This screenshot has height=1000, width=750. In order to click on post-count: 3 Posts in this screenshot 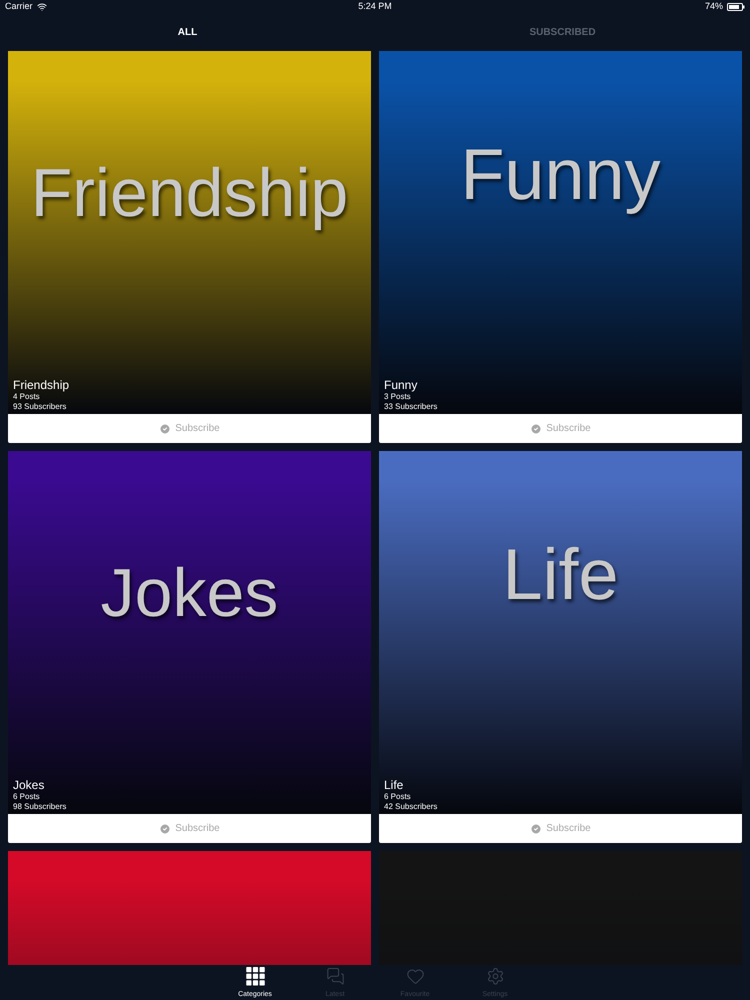, I will do `click(398, 397)`.